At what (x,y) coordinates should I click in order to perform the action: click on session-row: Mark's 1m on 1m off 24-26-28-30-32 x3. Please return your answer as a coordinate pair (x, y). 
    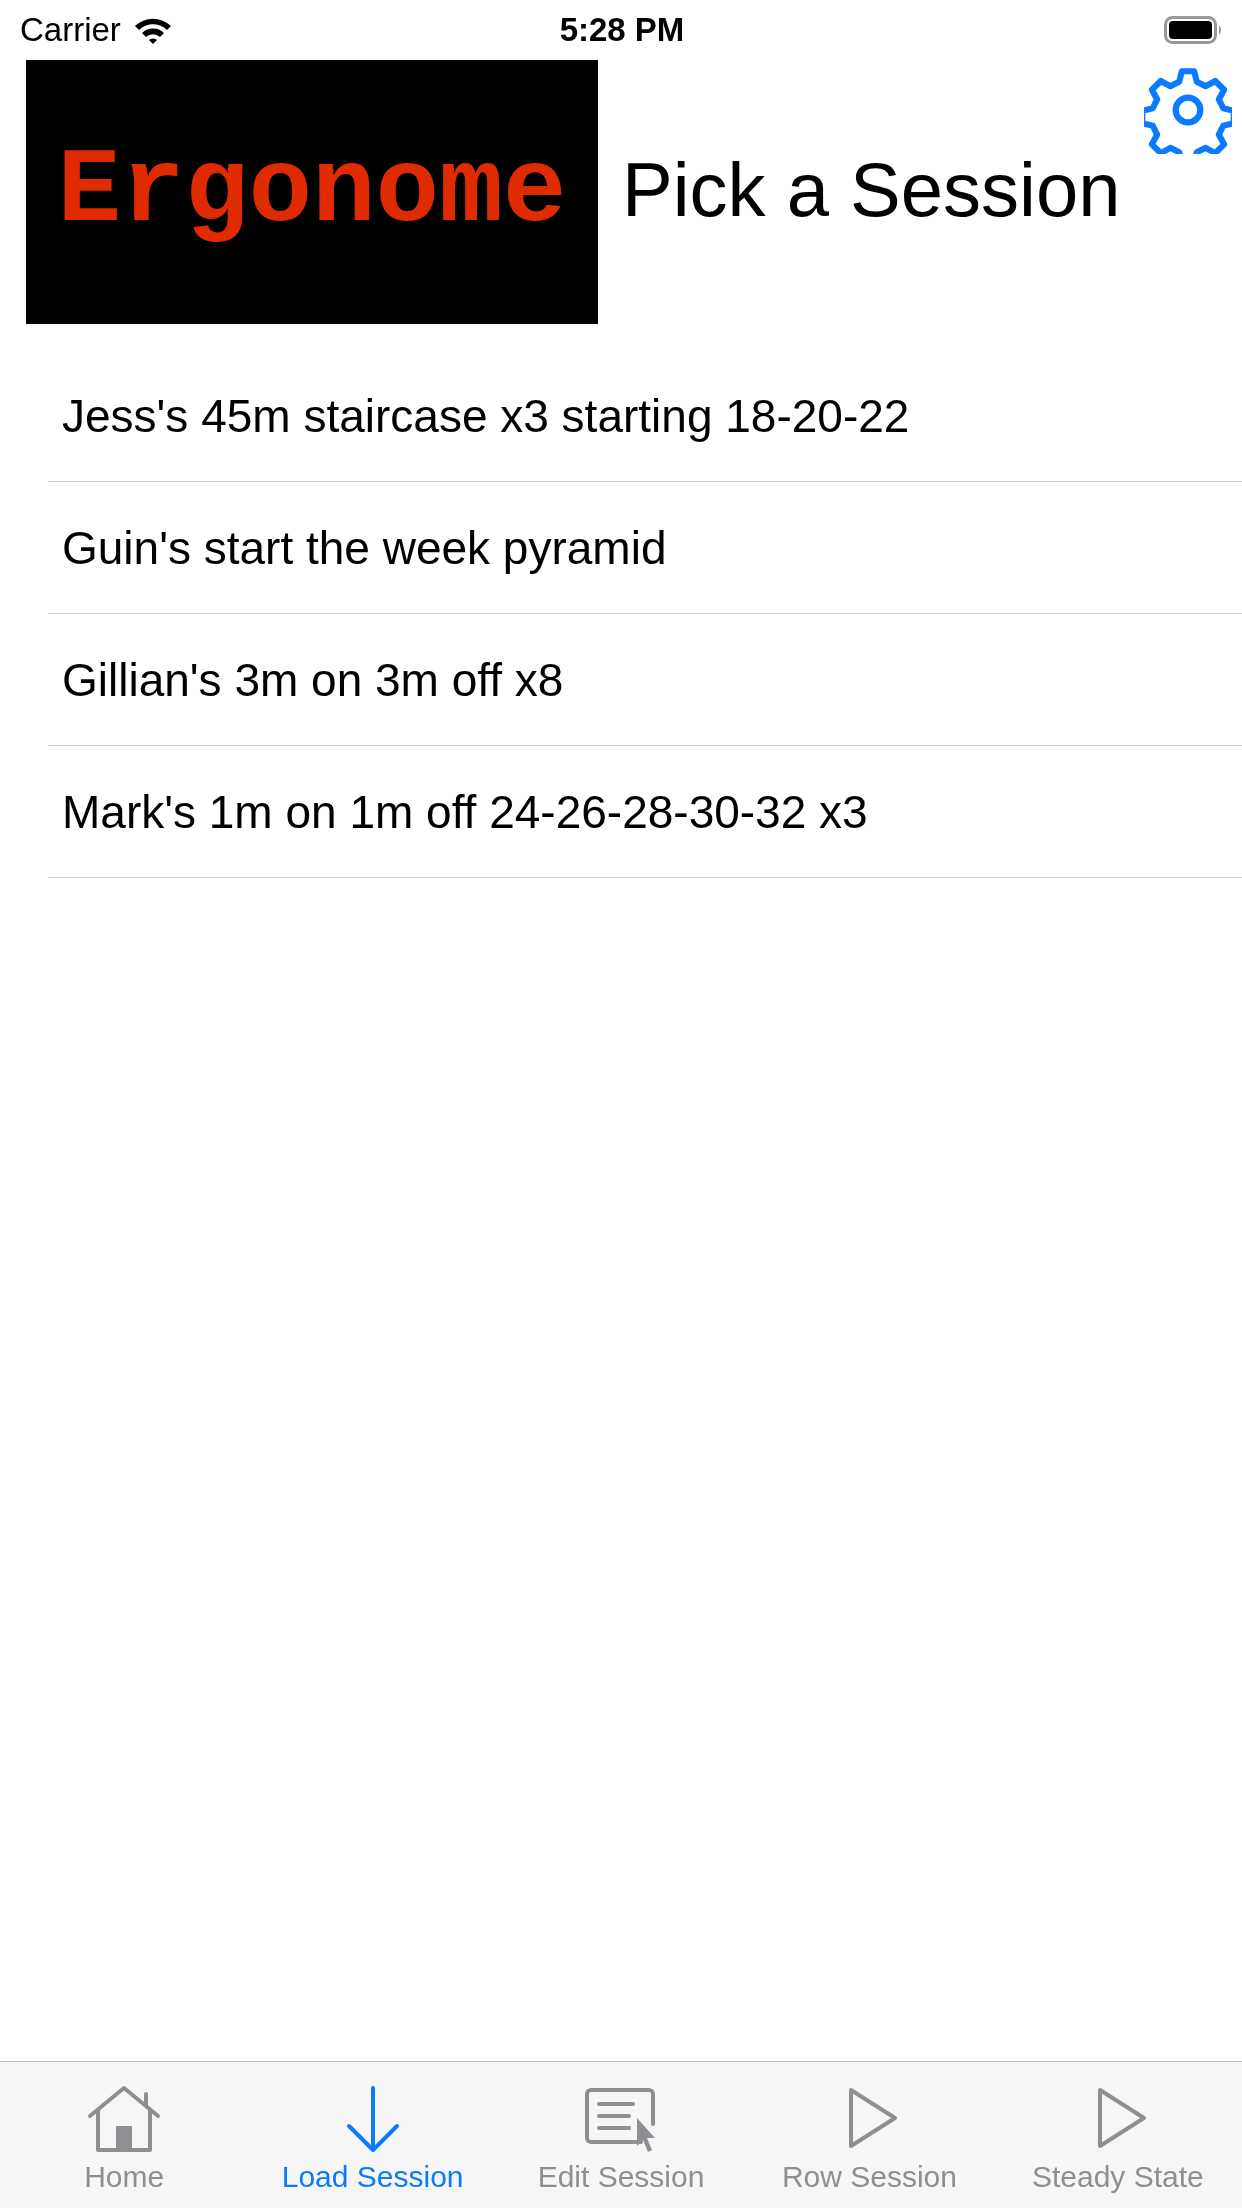
    Looking at the image, I should click on (645, 812).